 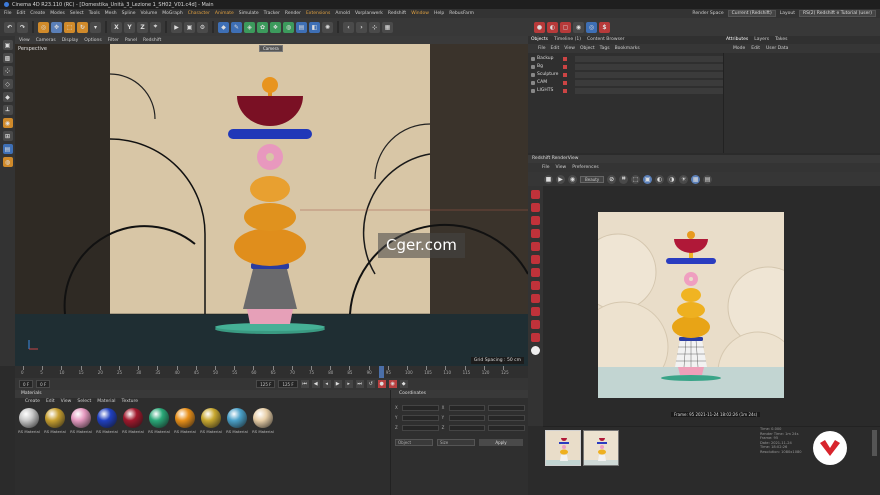 What do you see at coordinates (66, 402) in the screenshot?
I see `materials-menu-view: View` at bounding box center [66, 402].